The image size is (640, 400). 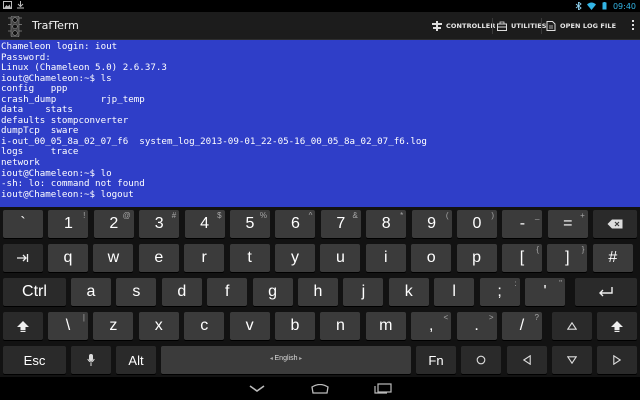 I want to click on keyboard-row: ` 1! 2 @3 #4 $5% 6 ^ 7 & 8 * 9(0) - _ = +, so click(x=320, y=224).